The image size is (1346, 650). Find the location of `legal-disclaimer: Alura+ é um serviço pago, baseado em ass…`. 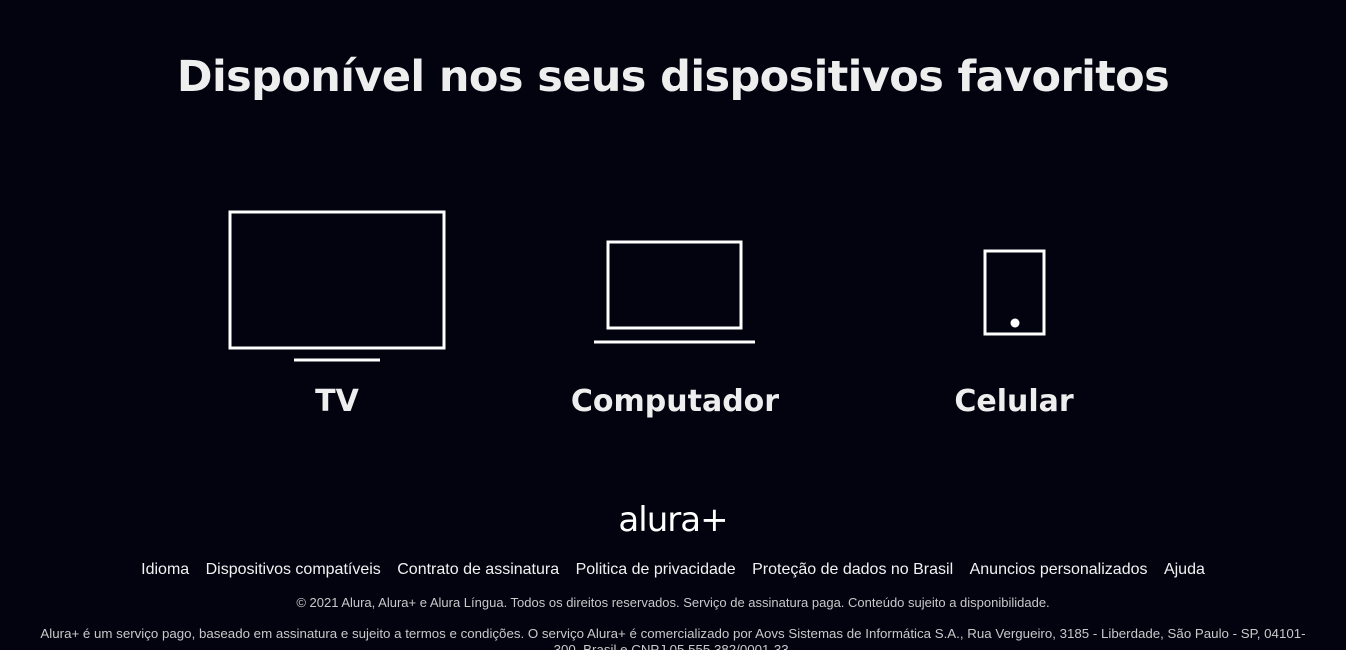

legal-disclaimer: Alura+ é um serviço pago, baseado em ass… is located at coordinates (673, 638).